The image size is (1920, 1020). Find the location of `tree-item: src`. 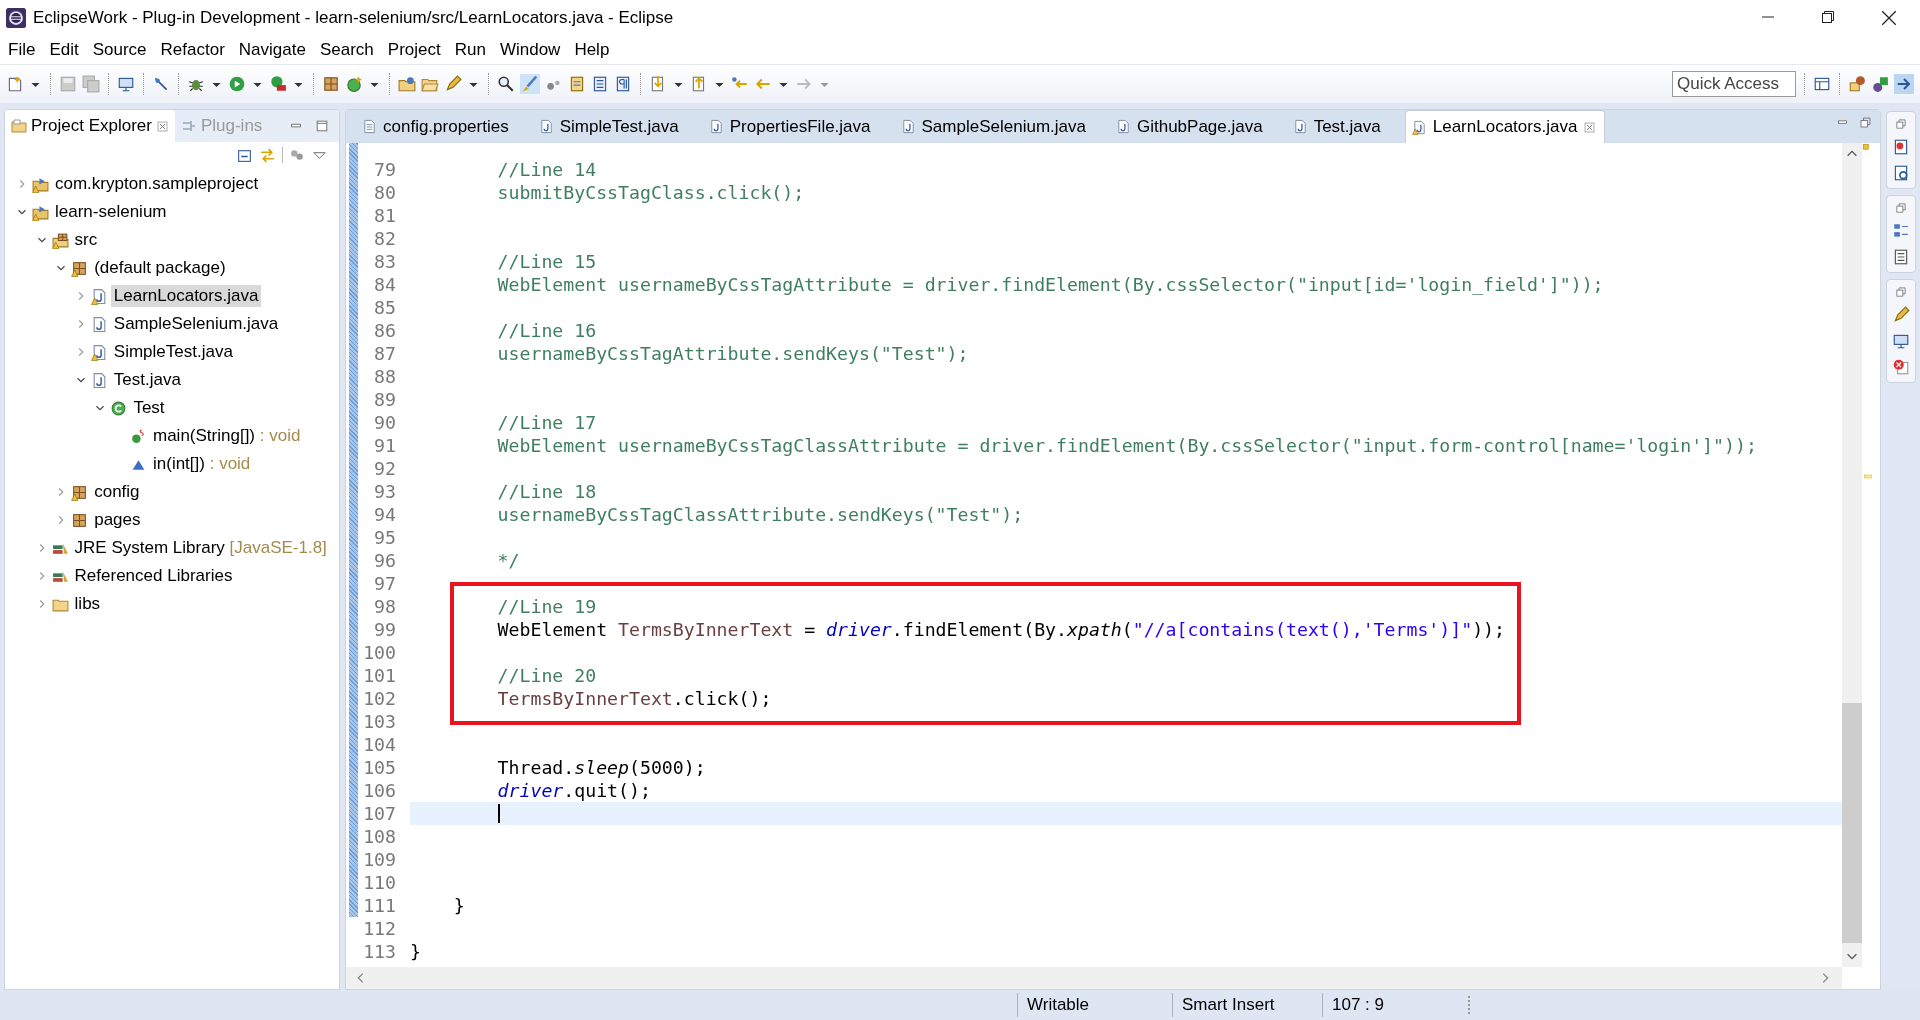

tree-item: src is located at coordinates (86, 240).